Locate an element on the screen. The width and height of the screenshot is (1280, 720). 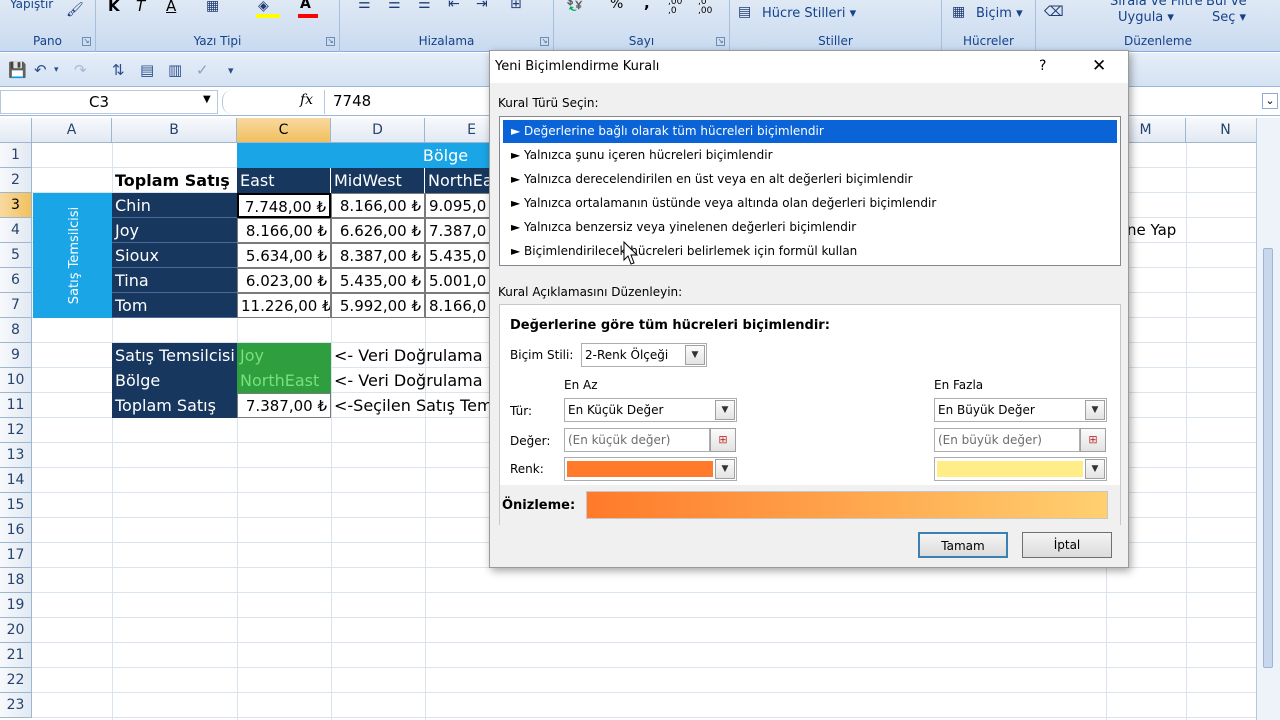
sales-value-cell: 5.435,00 ₺ is located at coordinates (378, 280).